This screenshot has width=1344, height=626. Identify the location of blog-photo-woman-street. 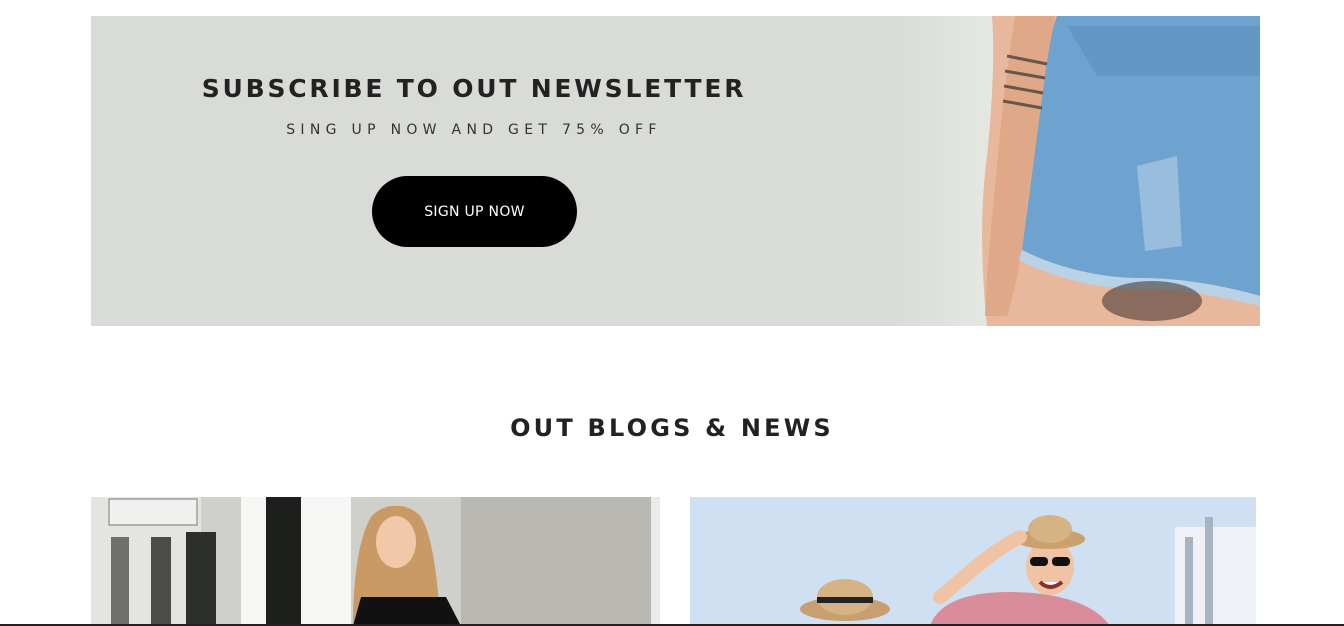
(375, 561).